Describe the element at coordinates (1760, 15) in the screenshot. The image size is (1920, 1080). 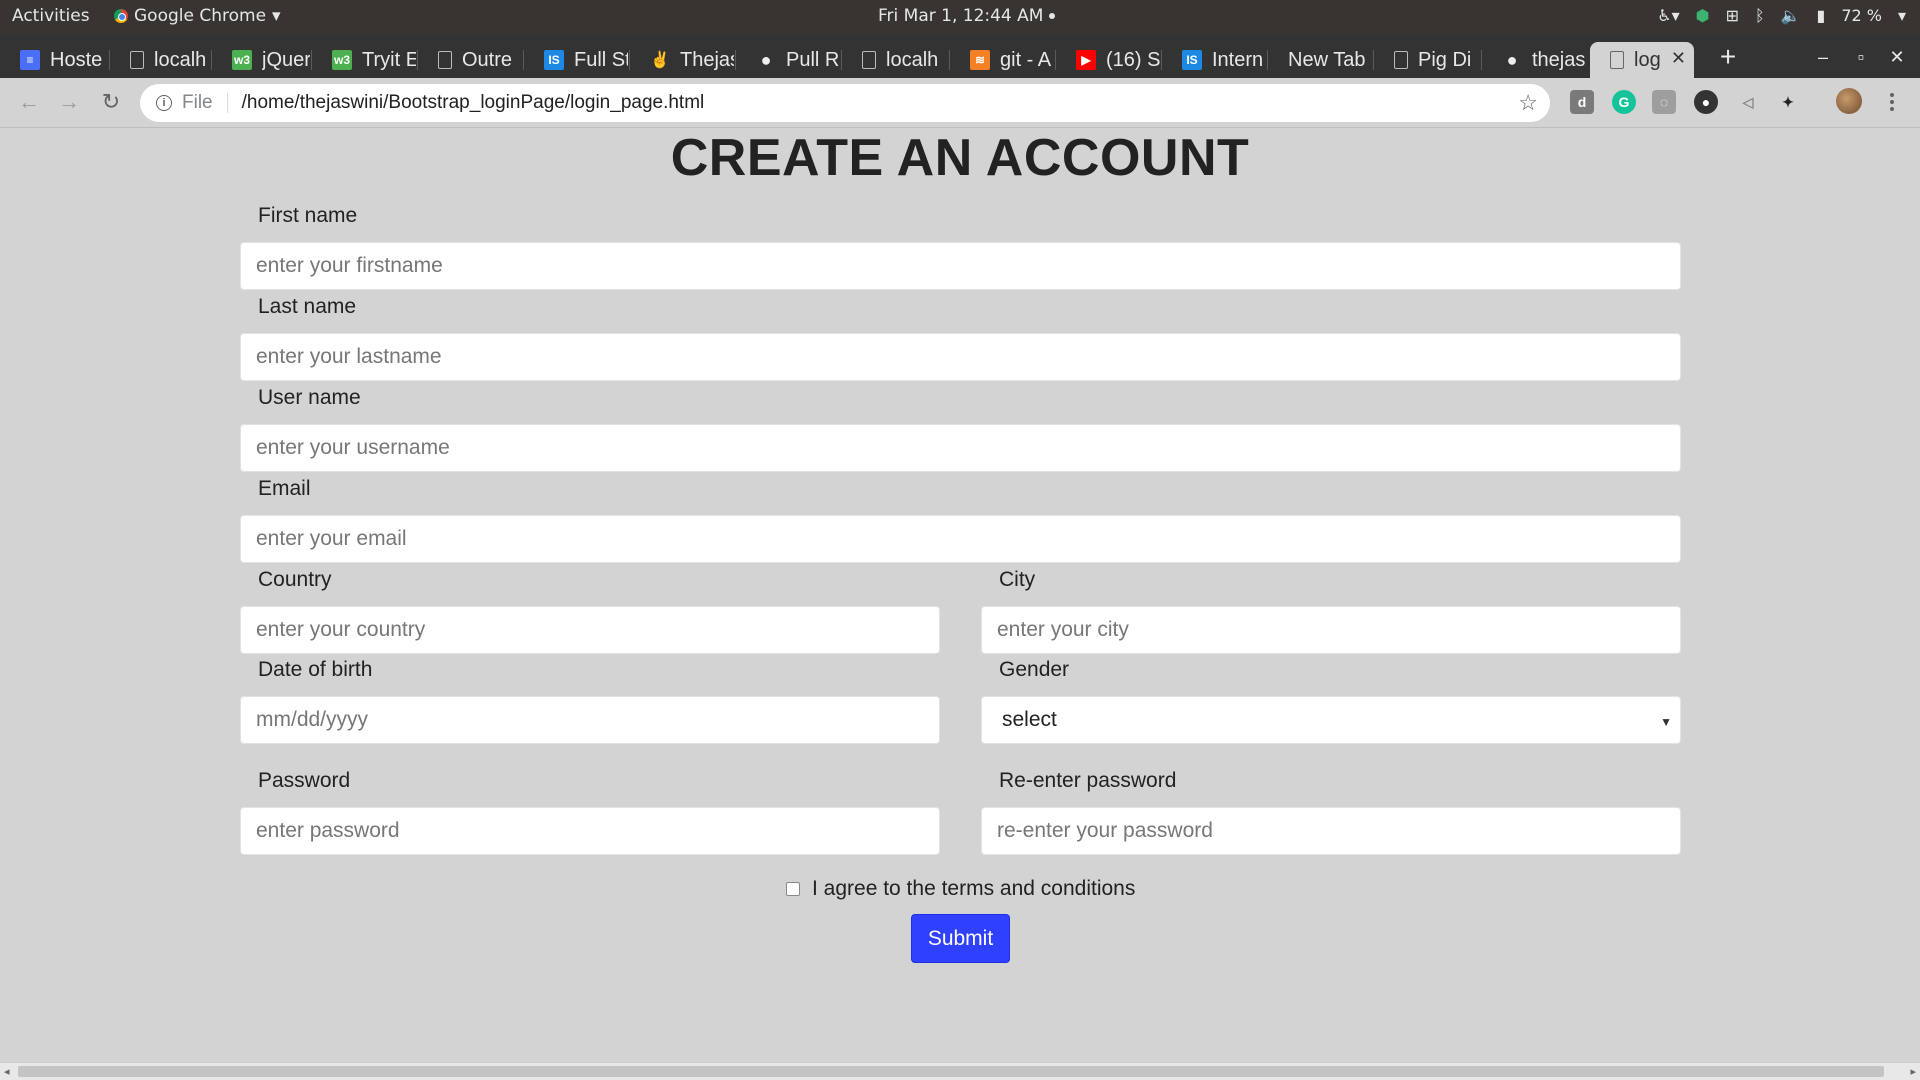
I see `bluetooth-icon: ᛒ` at that location.